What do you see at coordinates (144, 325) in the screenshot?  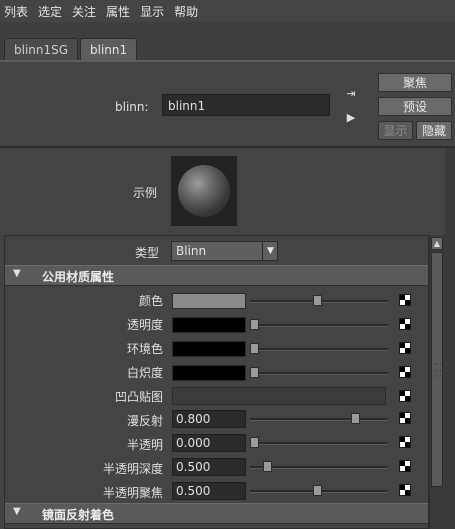 I see `attr-label-transparency: 透明度` at bounding box center [144, 325].